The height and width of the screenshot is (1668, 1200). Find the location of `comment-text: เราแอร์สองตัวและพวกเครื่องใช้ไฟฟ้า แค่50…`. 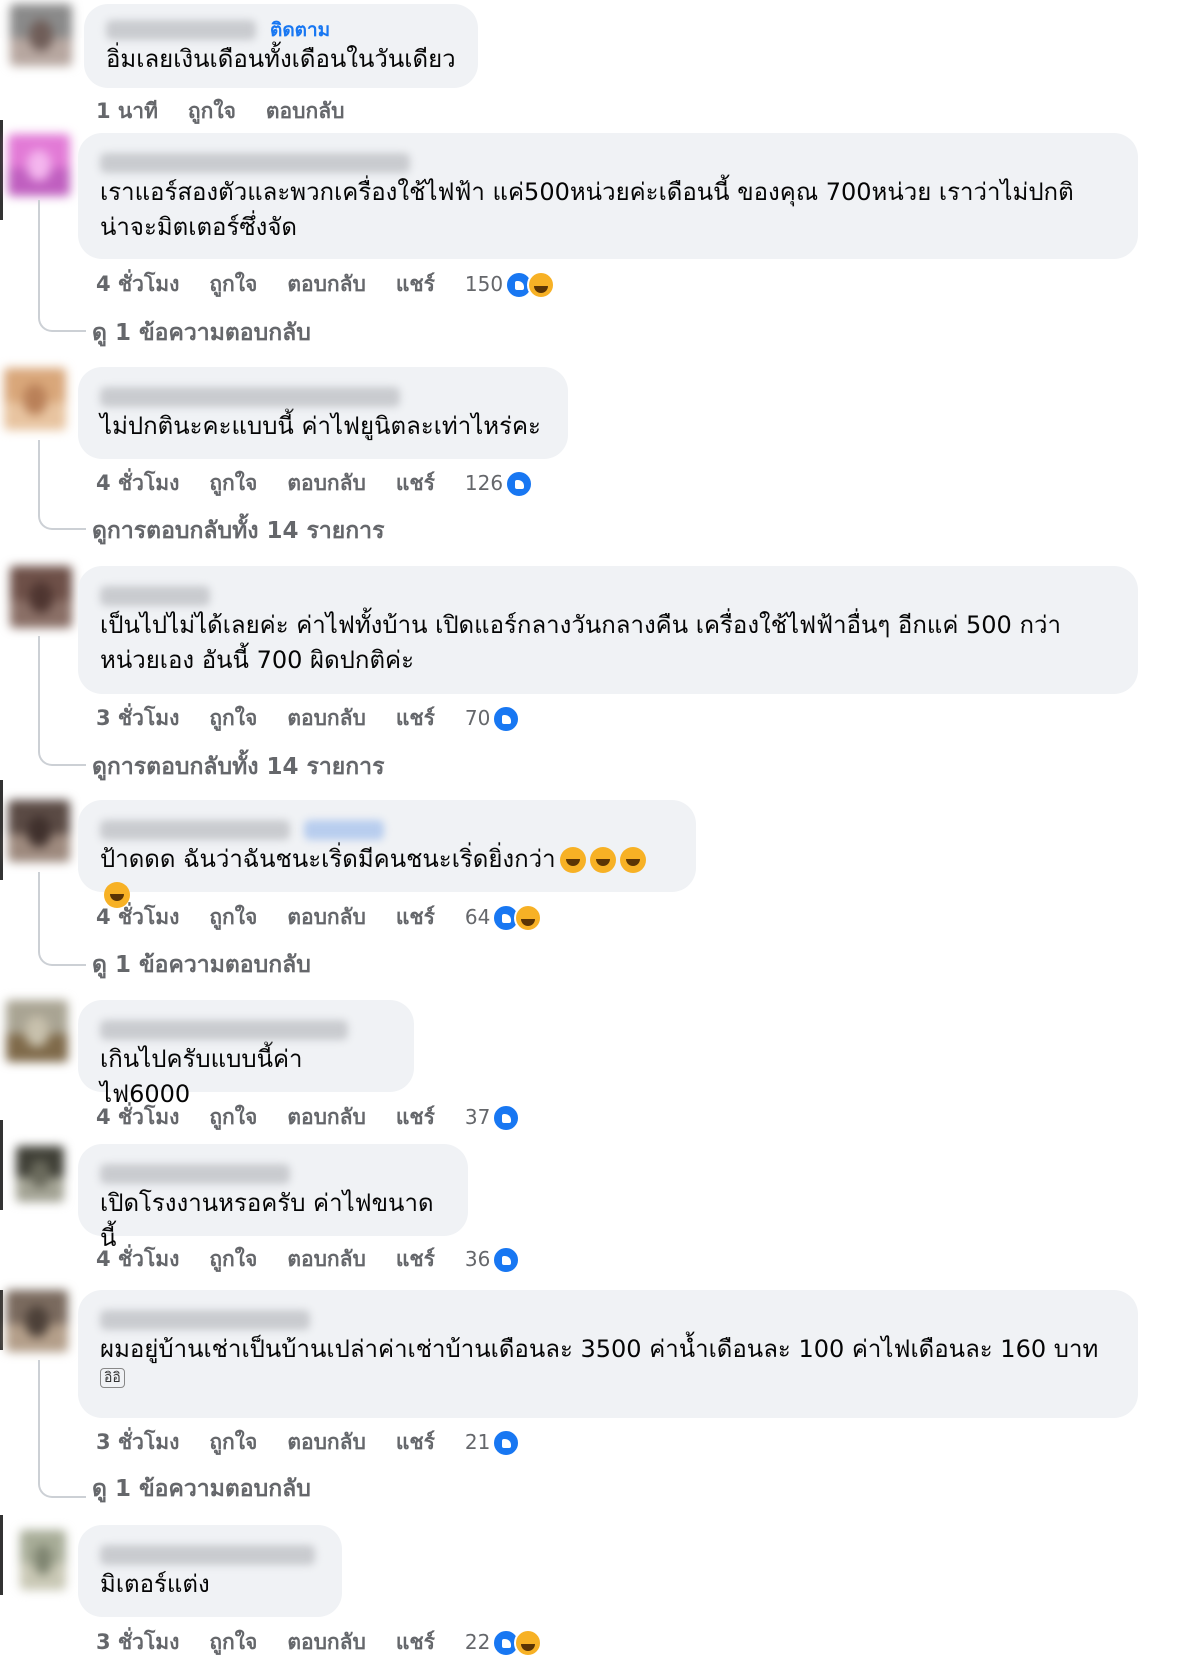

comment-text: เราแอร์สองตัวและพวกเครื่องใช้ไฟฟ้า แค่50… is located at coordinates (587, 209).